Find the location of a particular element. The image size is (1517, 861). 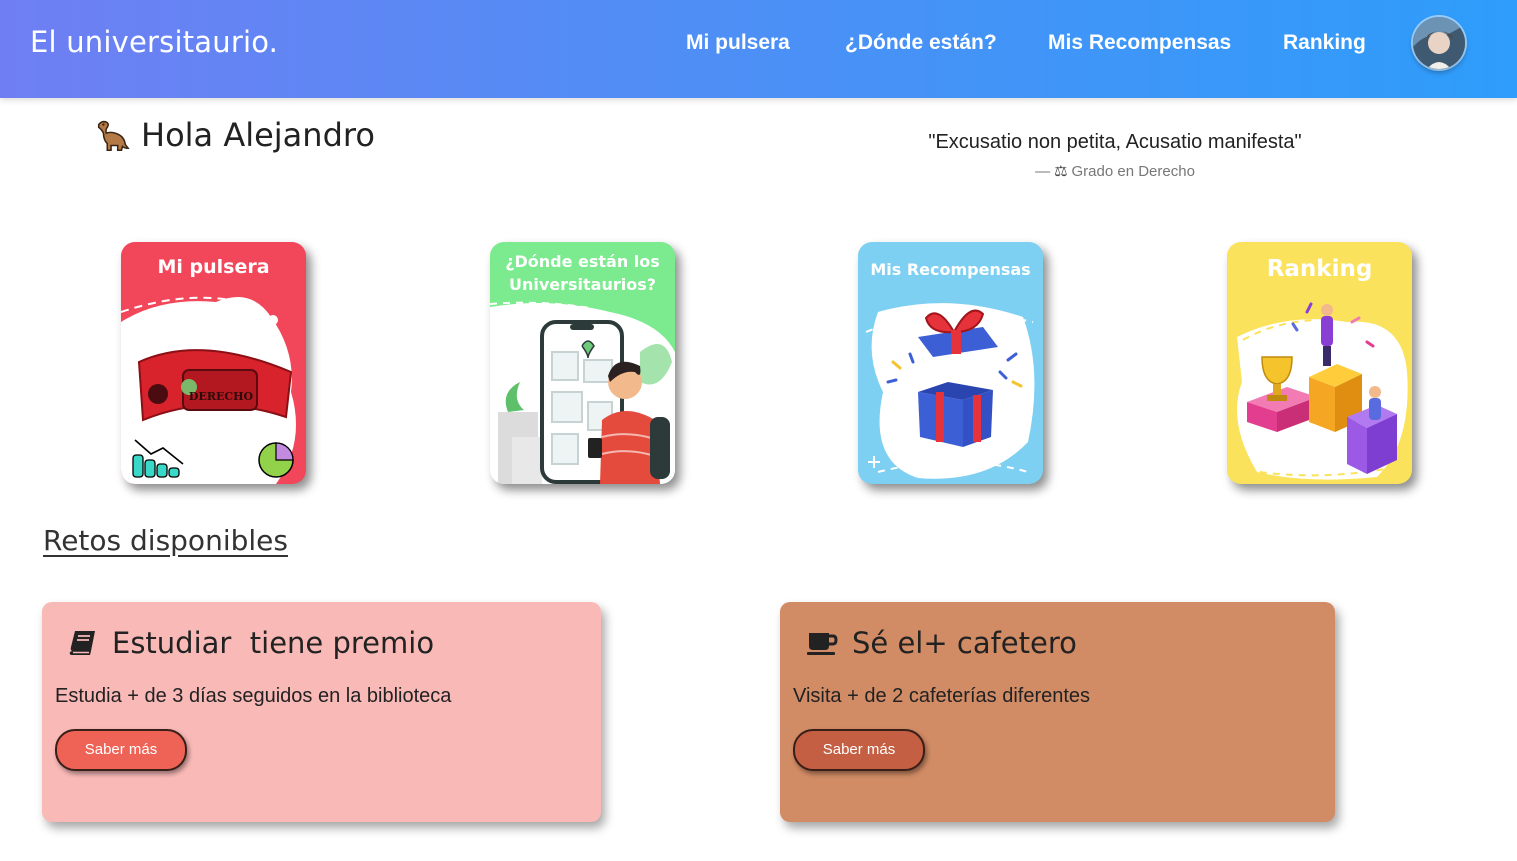

feature-card-title: Mis Recompensas is located at coordinates (950, 269).